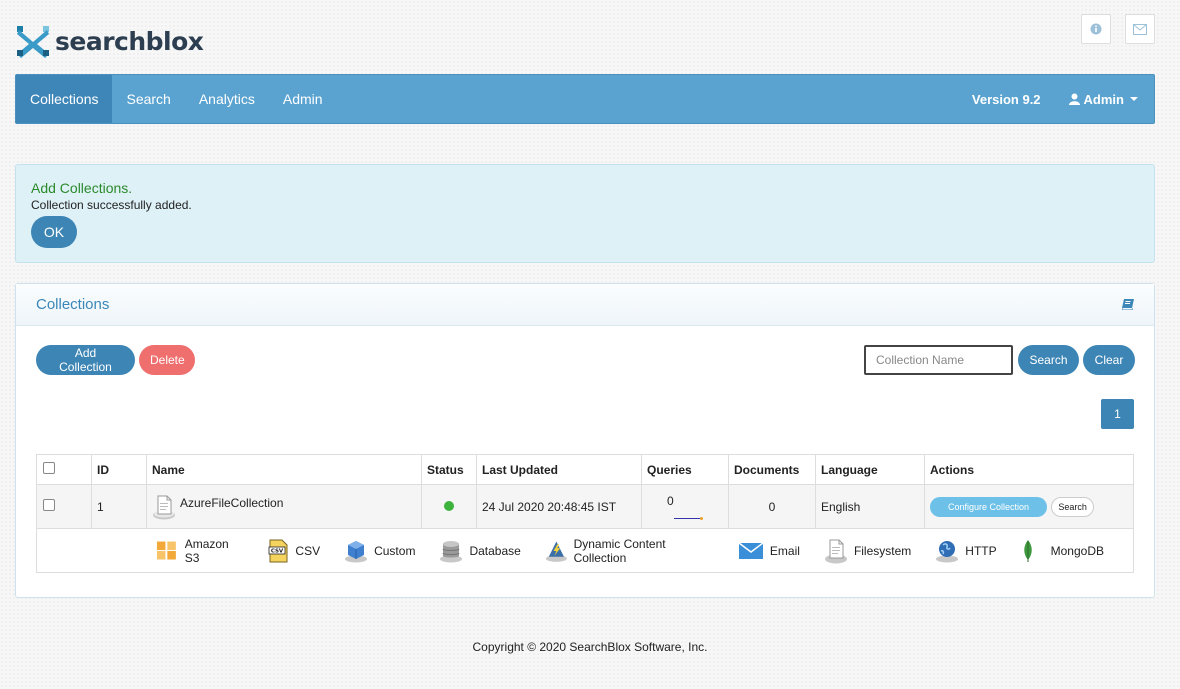 Image resolution: width=1180 pixels, height=689 pixels. I want to click on collection-name-input, so click(938, 360).